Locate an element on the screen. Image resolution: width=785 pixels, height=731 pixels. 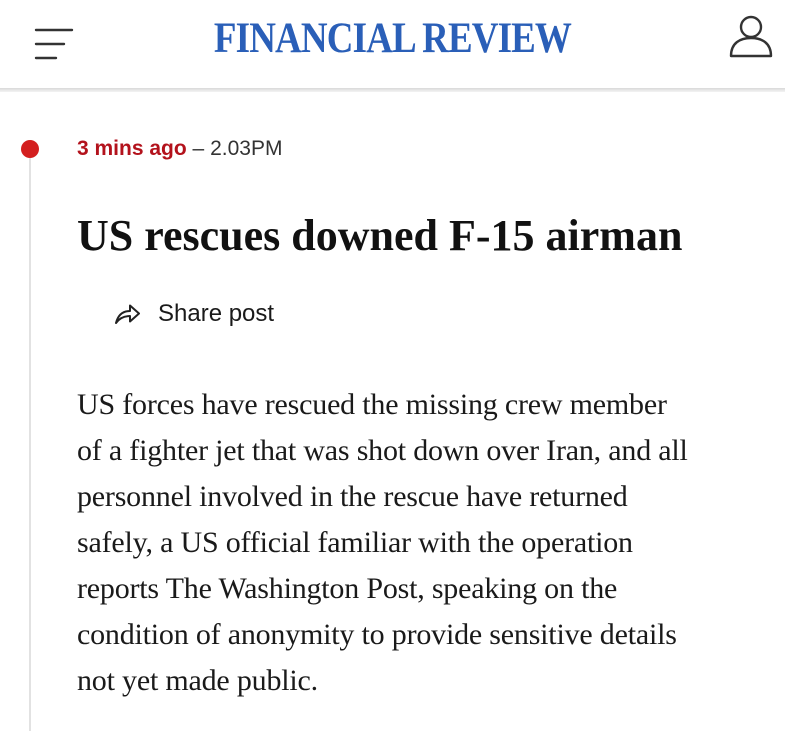
hamburger-menu-icon is located at coordinates (54, 44).